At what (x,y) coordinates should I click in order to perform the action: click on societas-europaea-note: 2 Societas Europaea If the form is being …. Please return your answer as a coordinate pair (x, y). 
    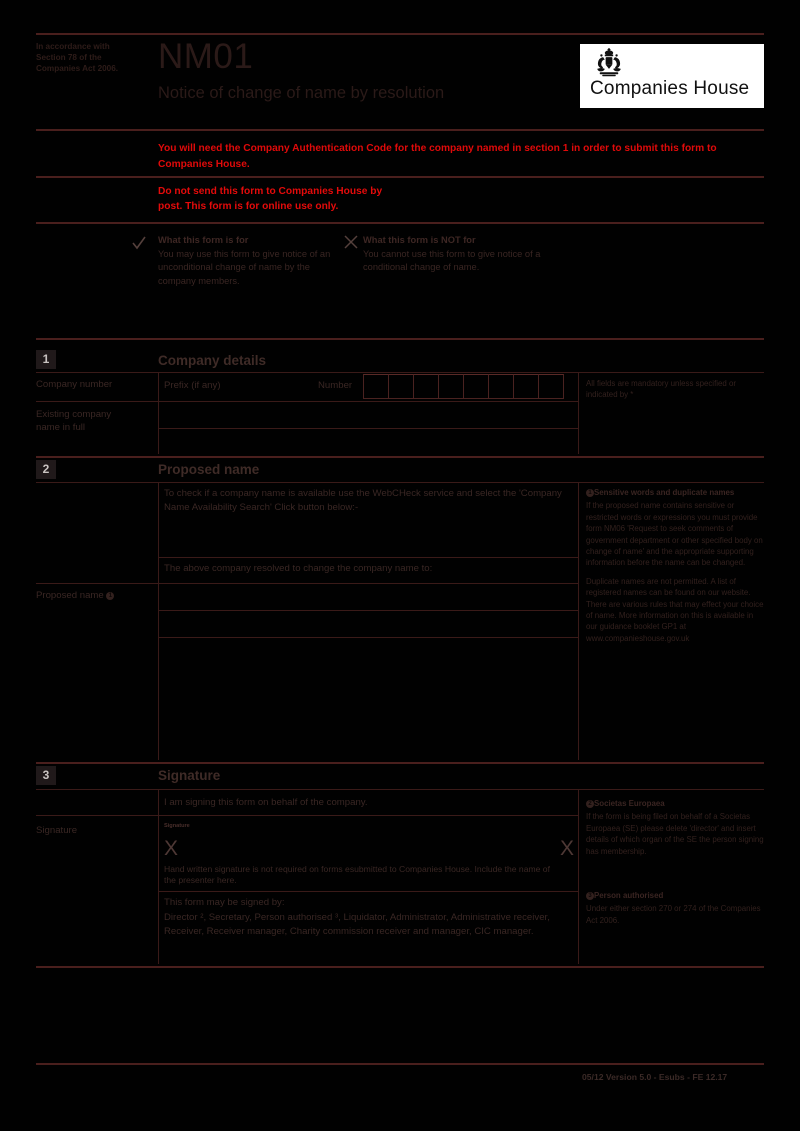
    Looking at the image, I should click on (675, 827).